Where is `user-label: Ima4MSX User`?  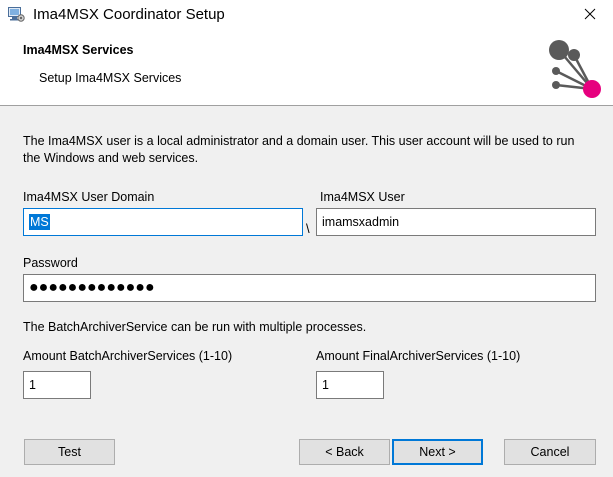
user-label: Ima4MSX User is located at coordinates (362, 197).